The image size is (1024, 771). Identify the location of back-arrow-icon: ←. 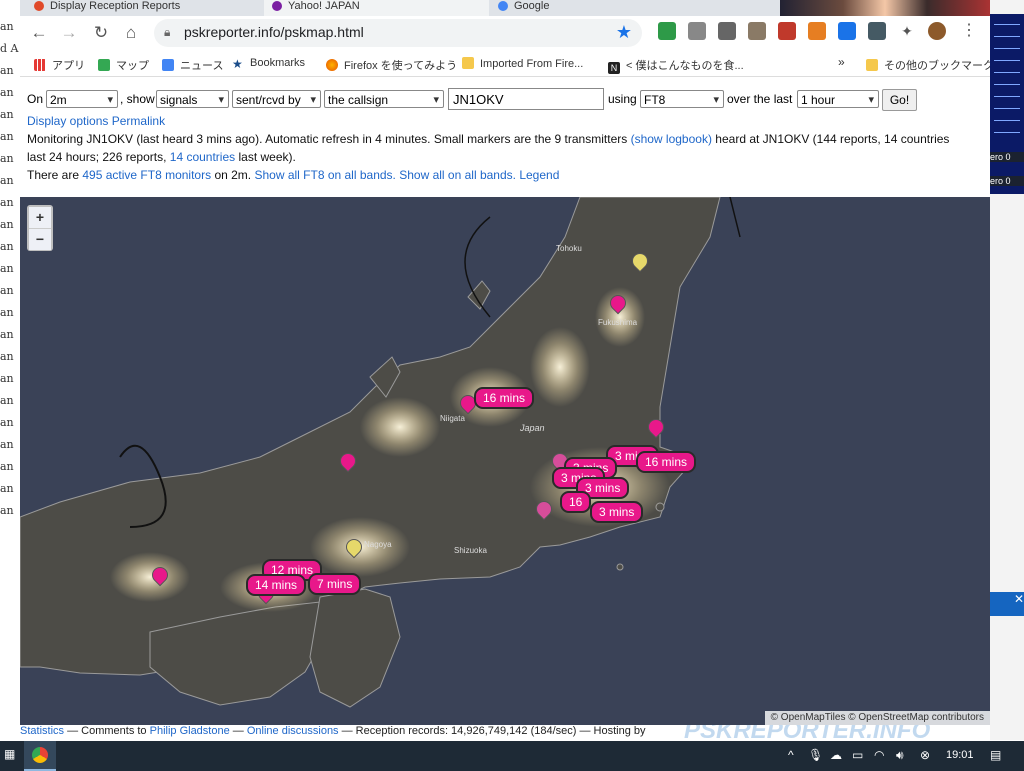
(39, 33).